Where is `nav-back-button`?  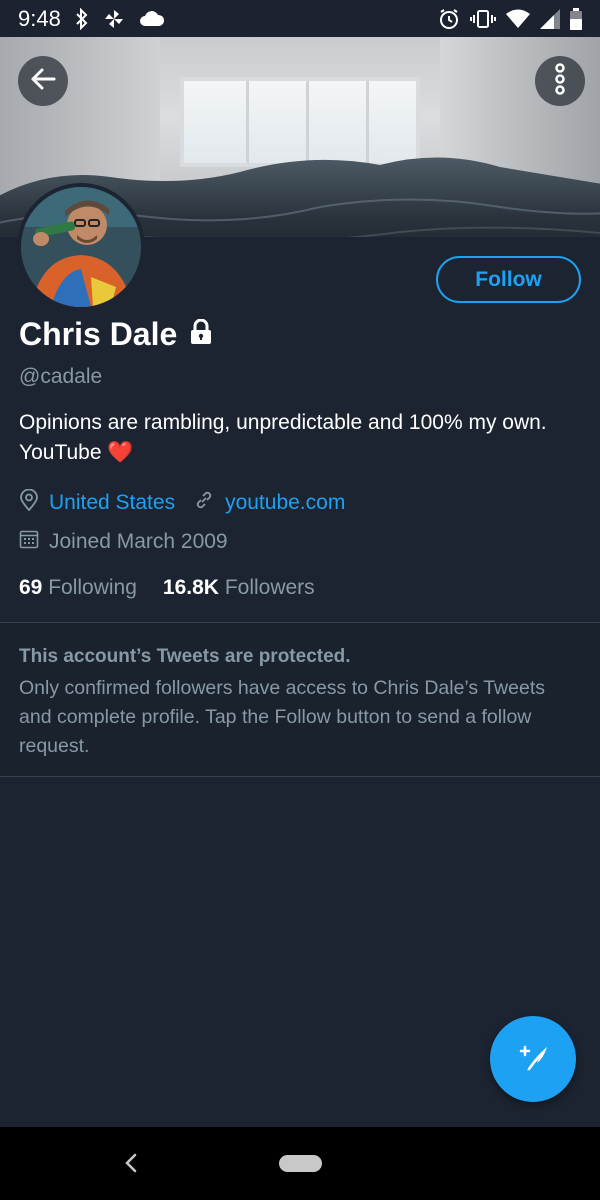 nav-back-button is located at coordinates (131, 1165).